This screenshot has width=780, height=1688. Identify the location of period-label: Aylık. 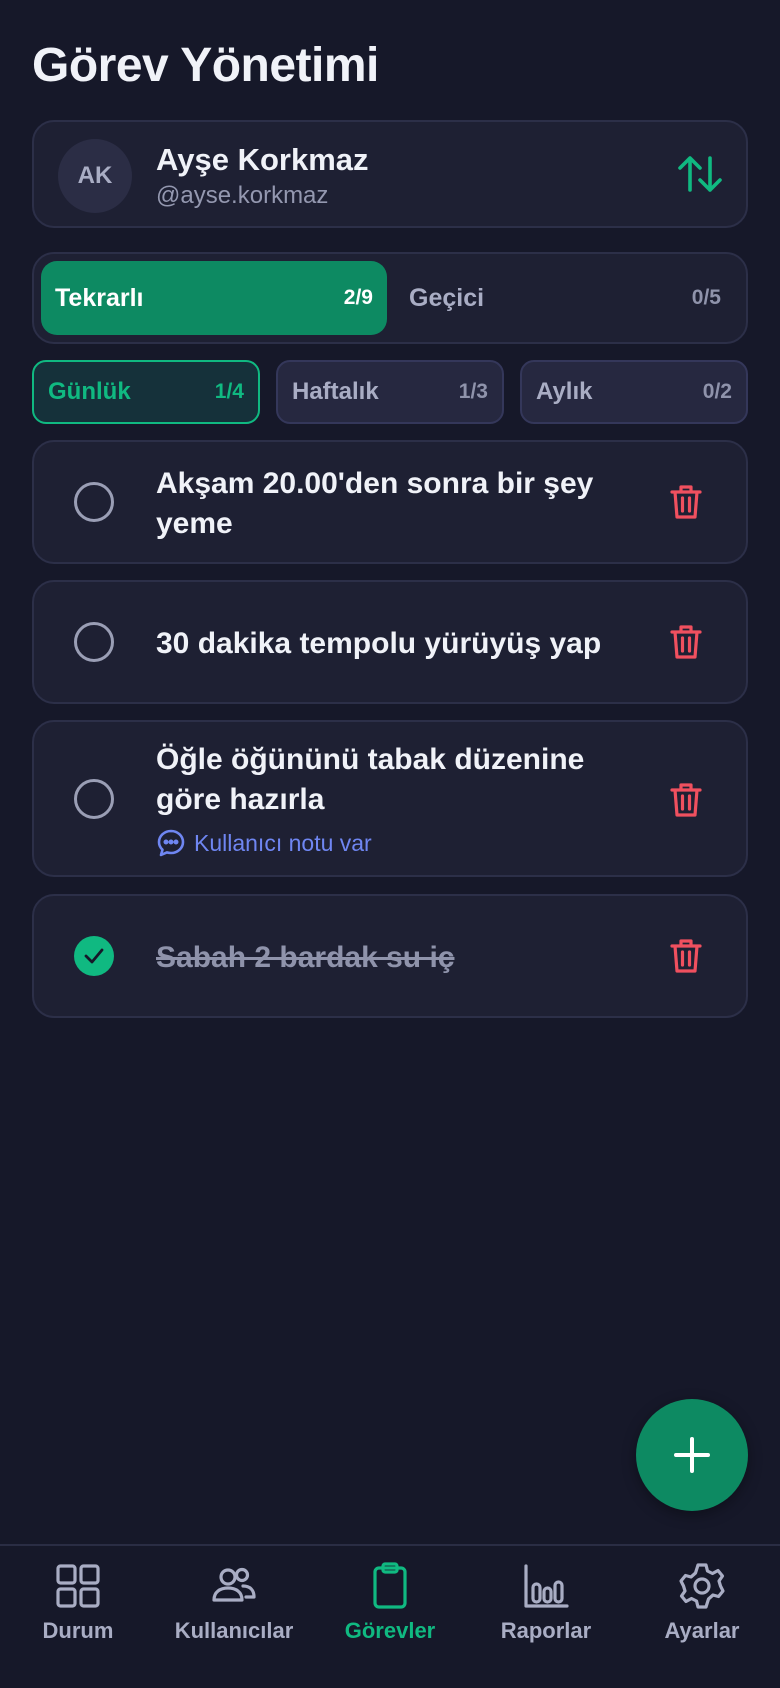
(564, 391).